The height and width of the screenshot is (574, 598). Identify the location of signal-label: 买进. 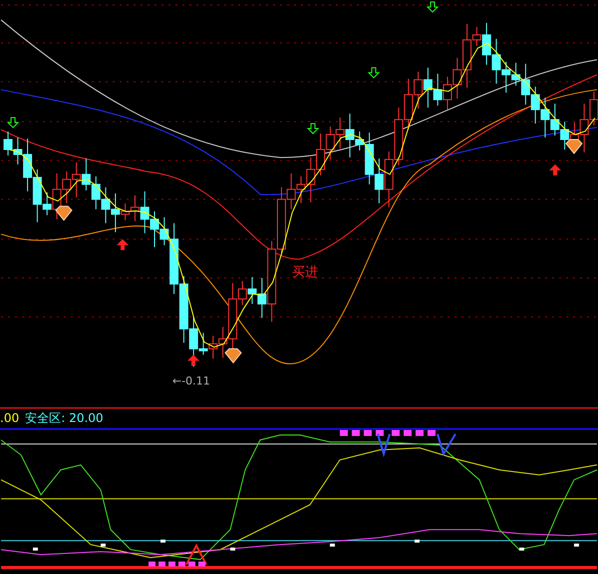
(305, 272).